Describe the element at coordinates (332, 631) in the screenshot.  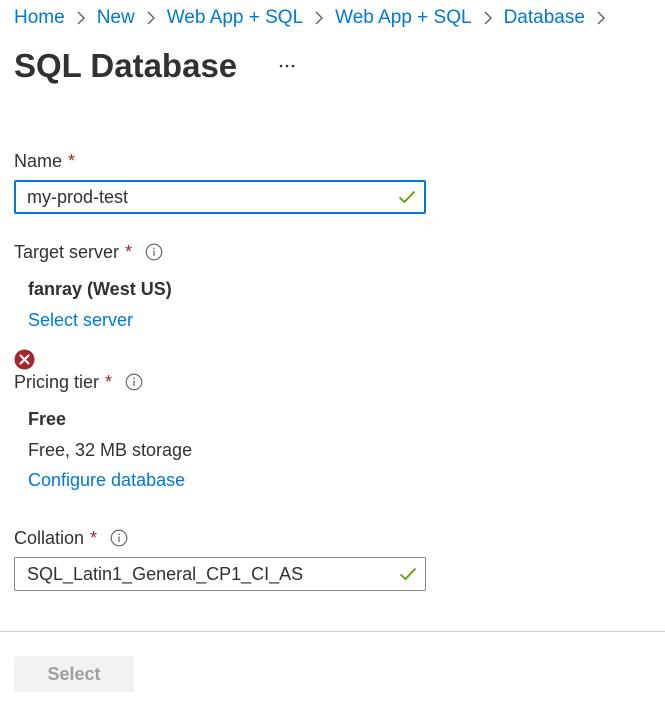
I see `footer-divider` at that location.